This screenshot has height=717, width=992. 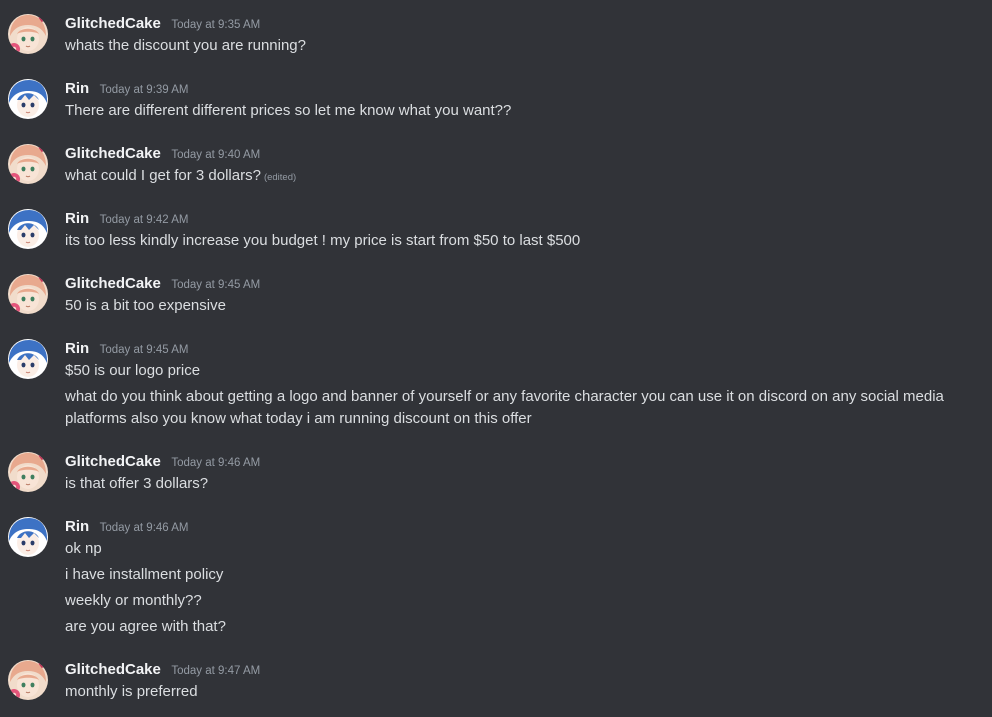 What do you see at coordinates (133, 370) in the screenshot?
I see `message-text: $50 is our logo price` at bounding box center [133, 370].